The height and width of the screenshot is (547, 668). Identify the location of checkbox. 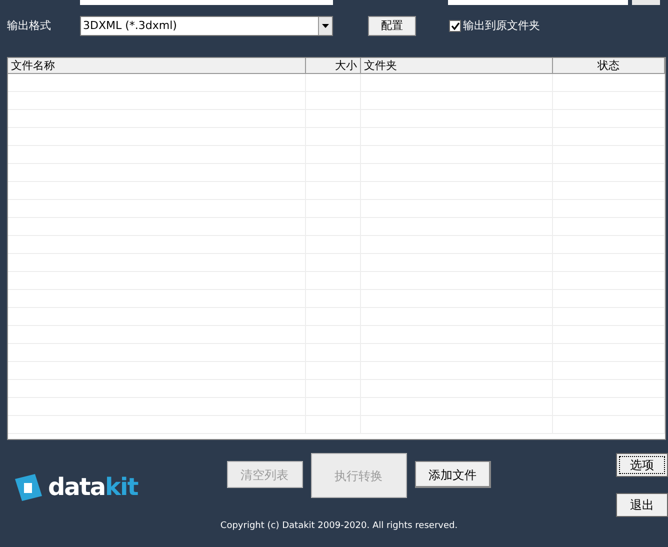
(455, 26).